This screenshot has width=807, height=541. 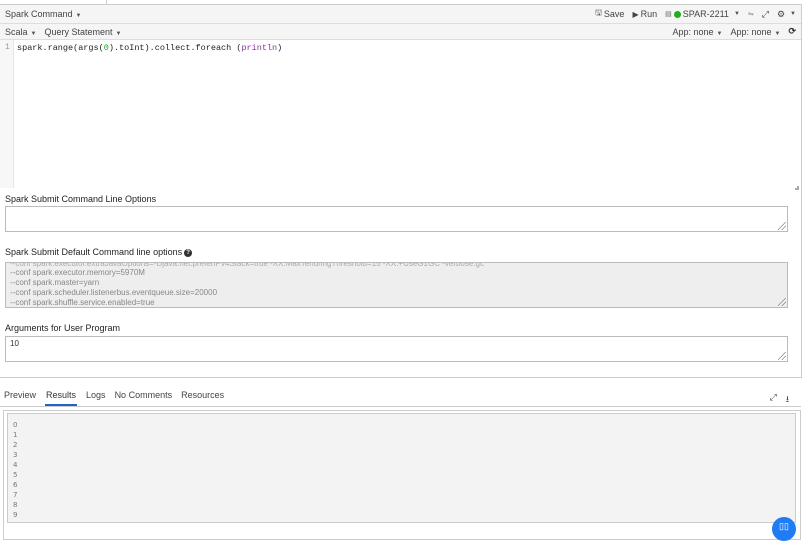 What do you see at coordinates (15, 485) in the screenshot?
I see `result-line: 6` at bounding box center [15, 485].